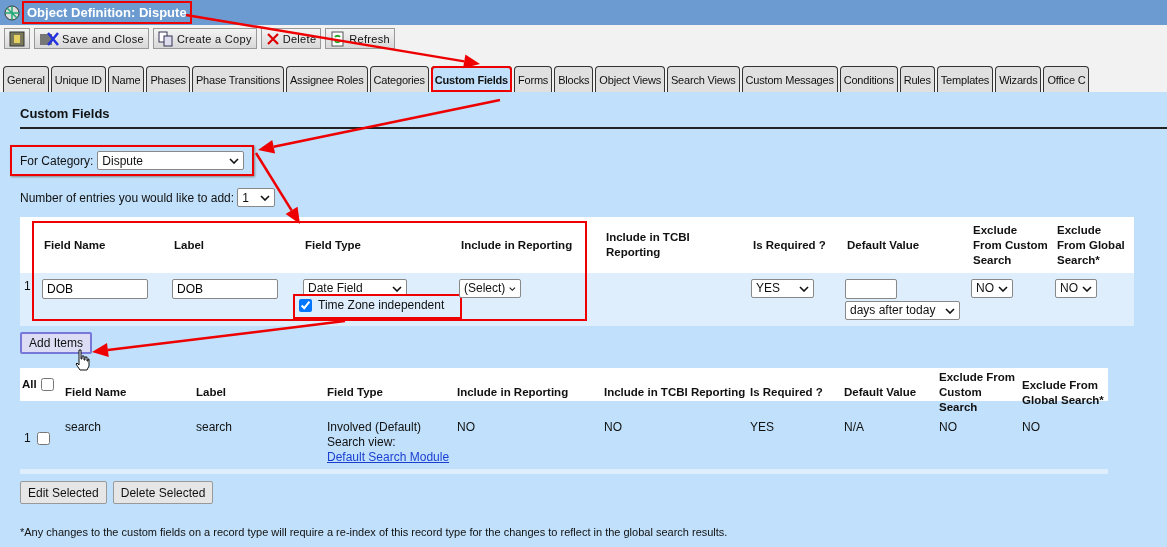  Describe the element at coordinates (338, 38) in the screenshot. I see `refresh-icon` at that location.